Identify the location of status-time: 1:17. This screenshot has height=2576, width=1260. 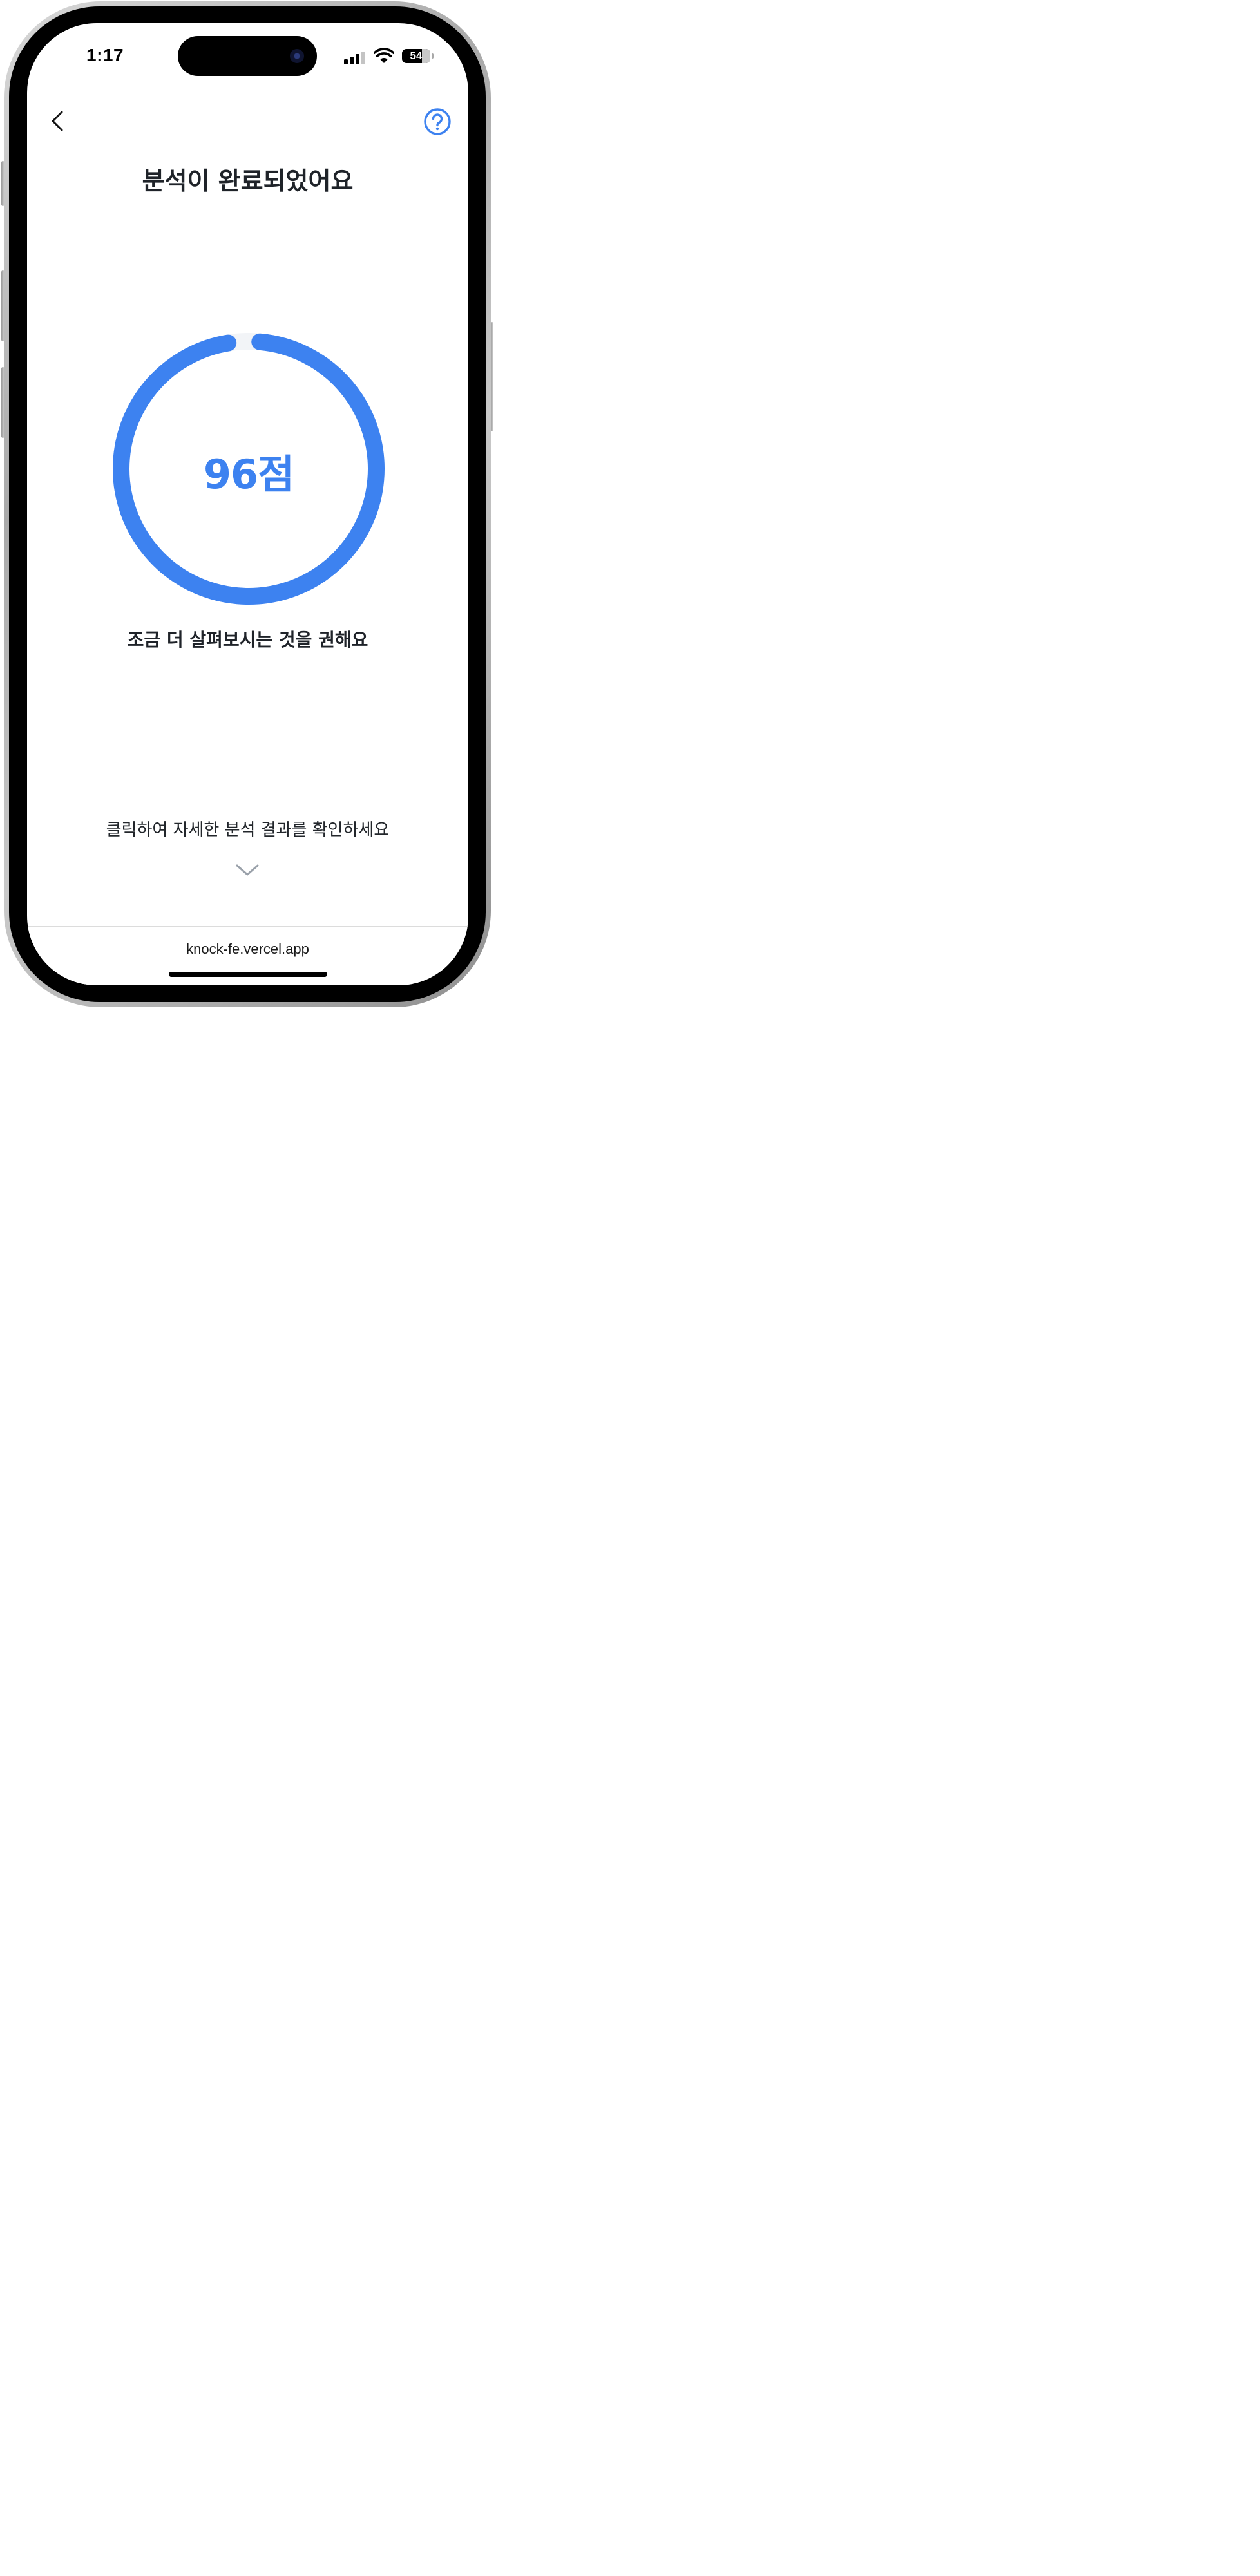
(105, 55).